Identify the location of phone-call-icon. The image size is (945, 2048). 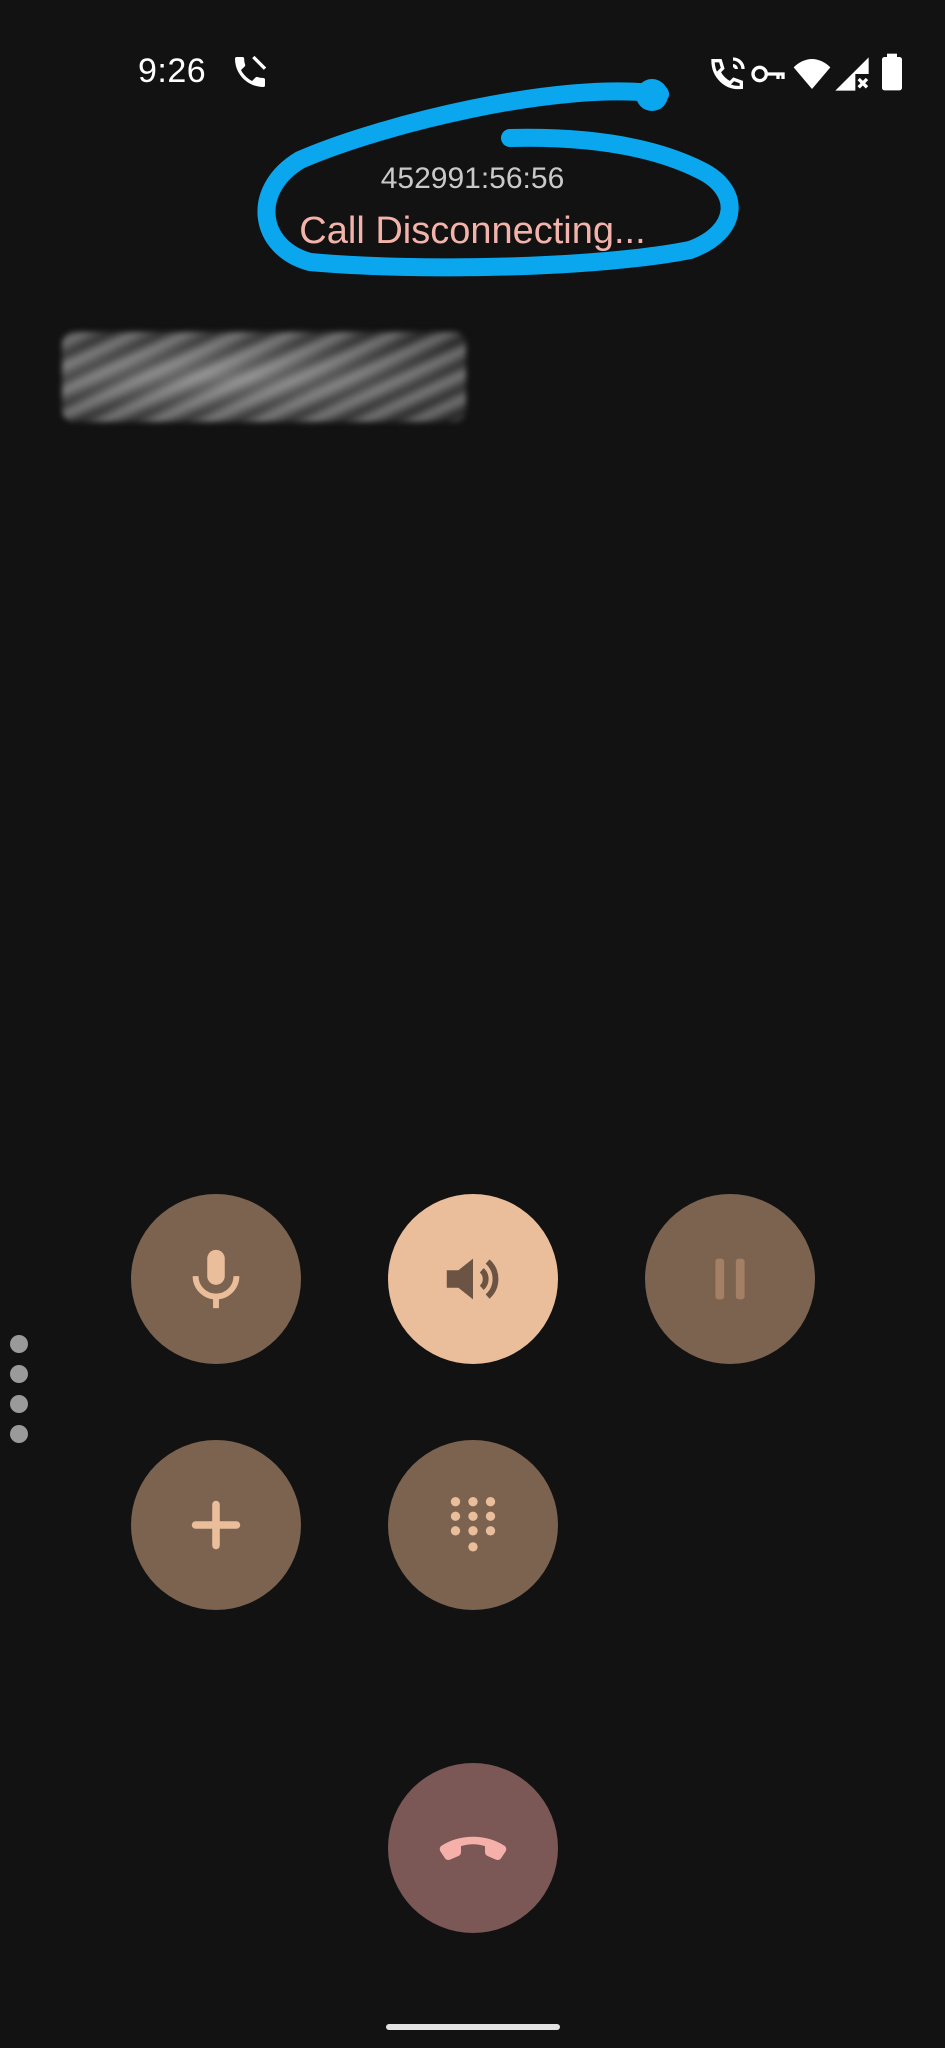
(251, 71).